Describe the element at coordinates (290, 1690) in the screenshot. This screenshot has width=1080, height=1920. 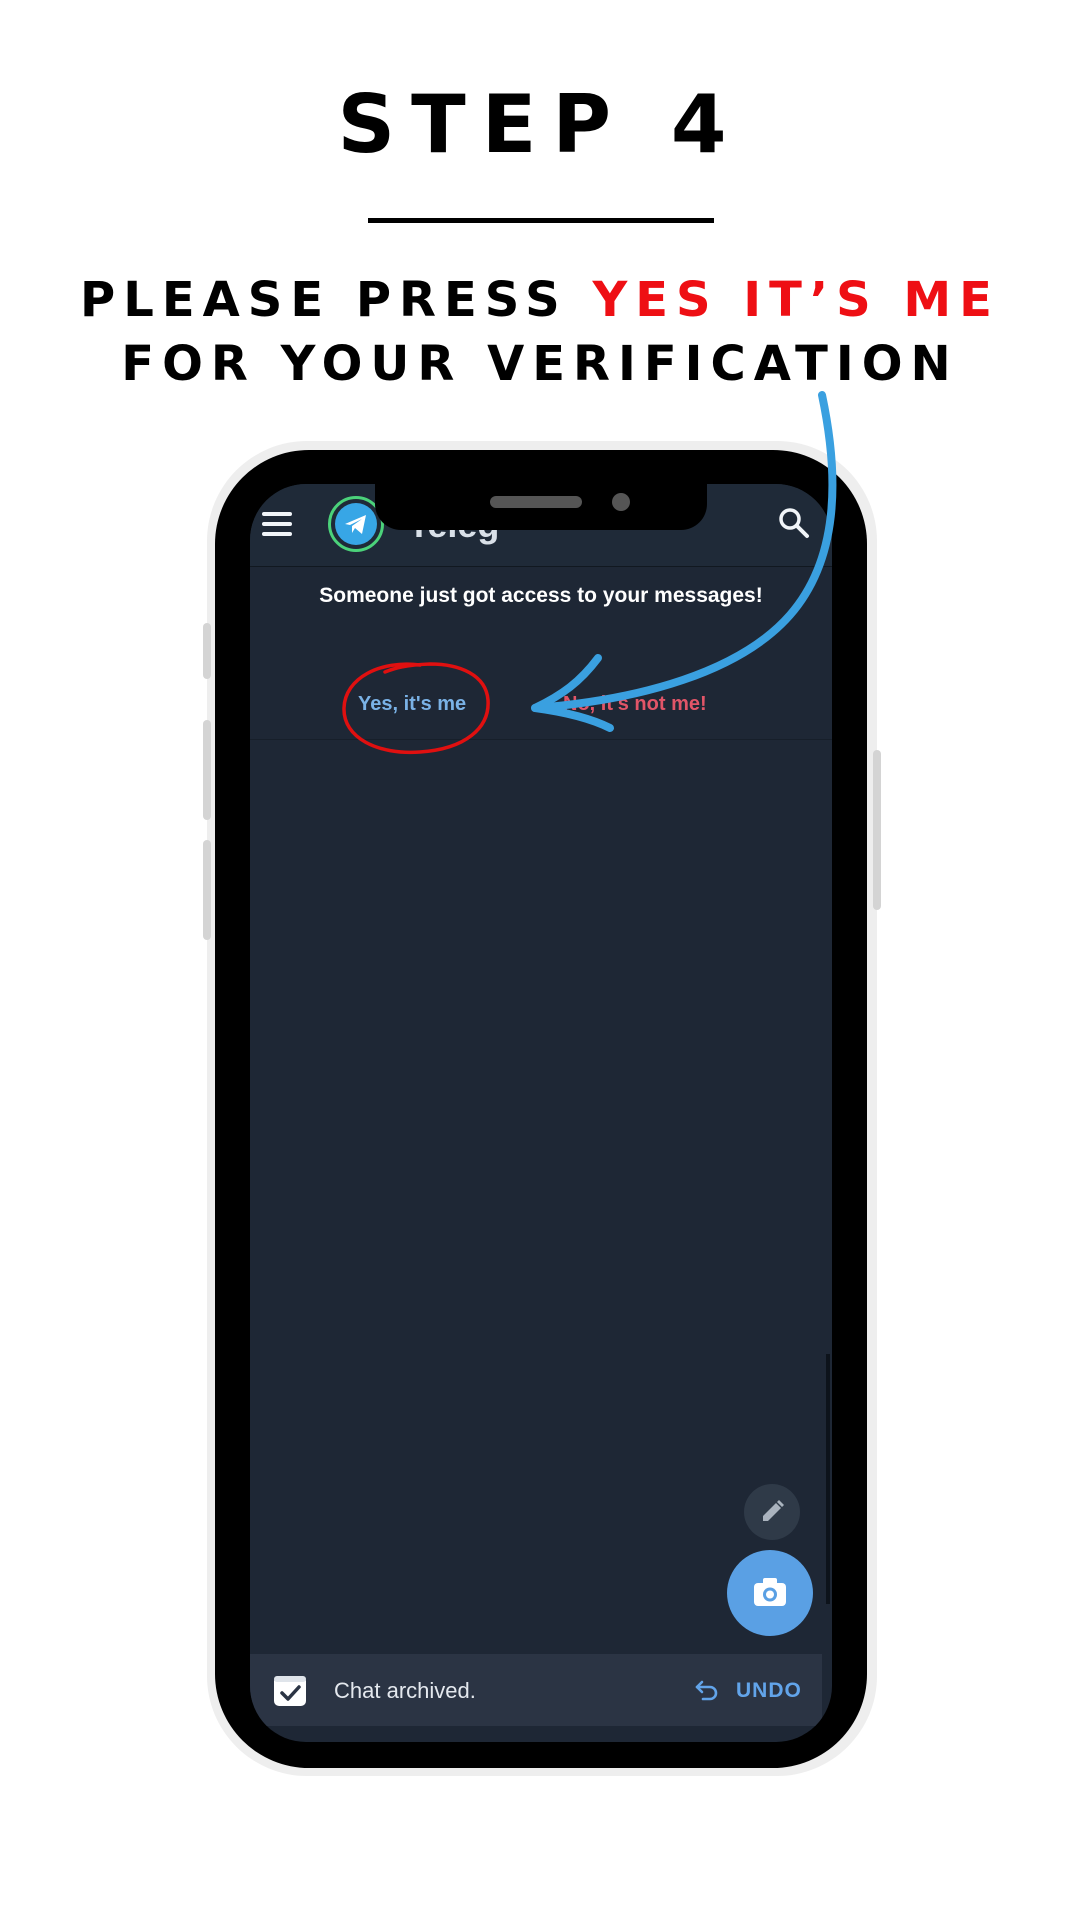
I see `archive-check-icon` at that location.